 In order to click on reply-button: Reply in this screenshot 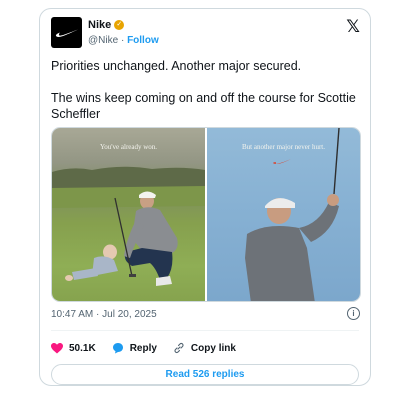, I will do `click(134, 348)`.